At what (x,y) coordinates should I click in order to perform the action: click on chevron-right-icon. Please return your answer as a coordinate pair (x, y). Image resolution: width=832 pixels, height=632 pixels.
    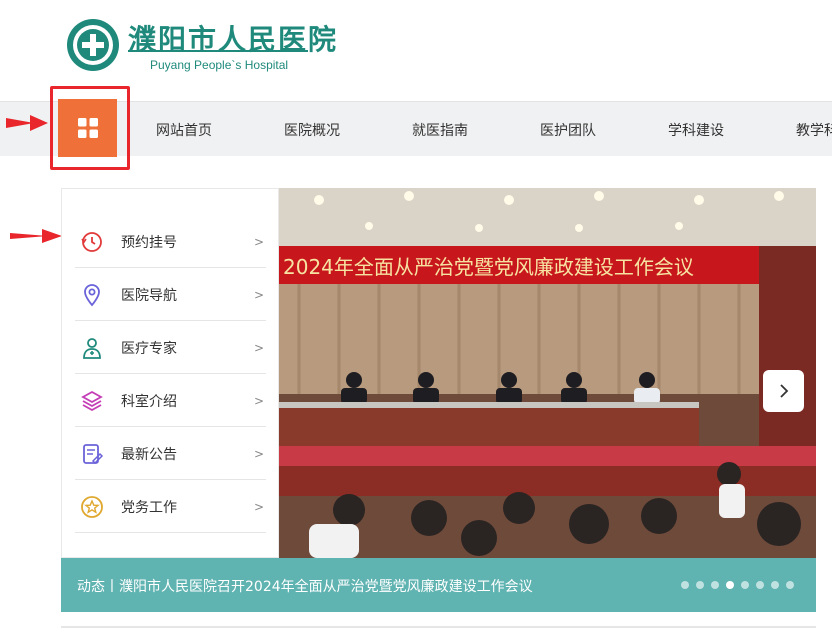
    Looking at the image, I should click on (783, 391).